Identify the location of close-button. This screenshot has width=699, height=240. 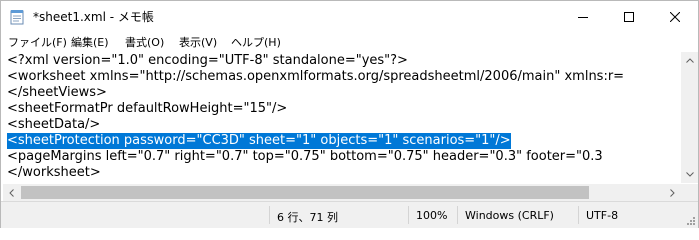
(675, 16).